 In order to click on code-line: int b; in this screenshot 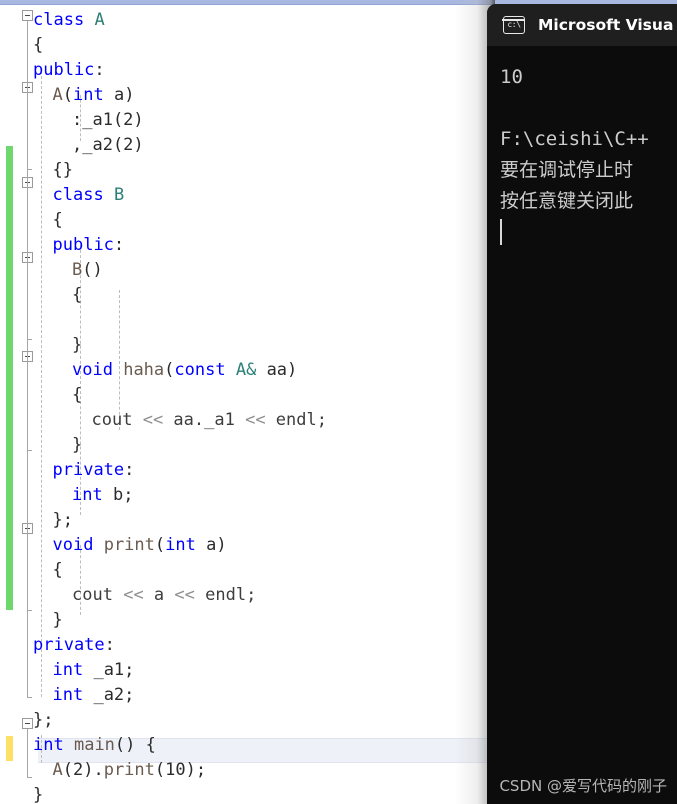, I will do `click(102, 495)`.